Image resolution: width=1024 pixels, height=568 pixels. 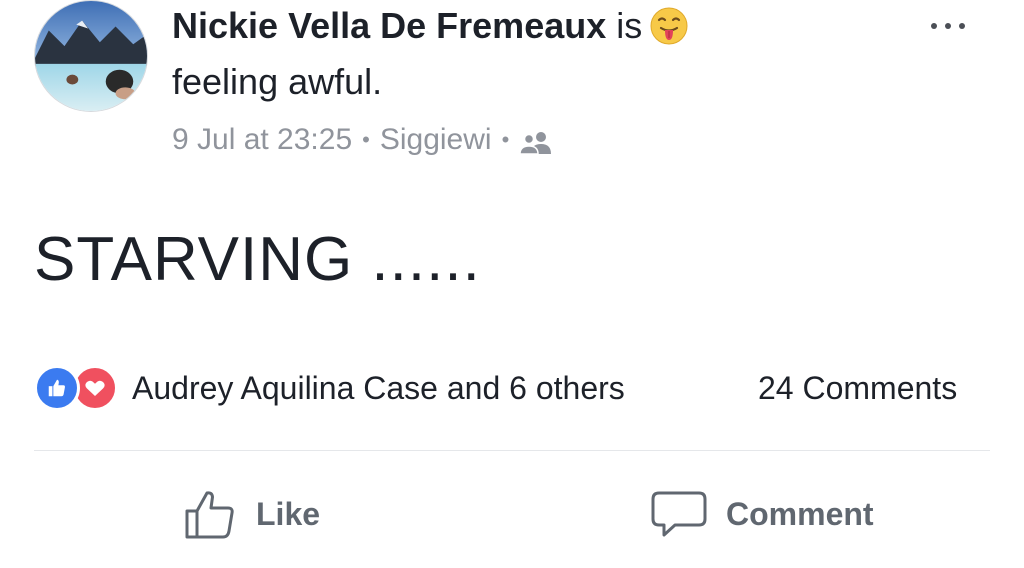 I want to click on post-location: Siggiewi, so click(x=436, y=140).